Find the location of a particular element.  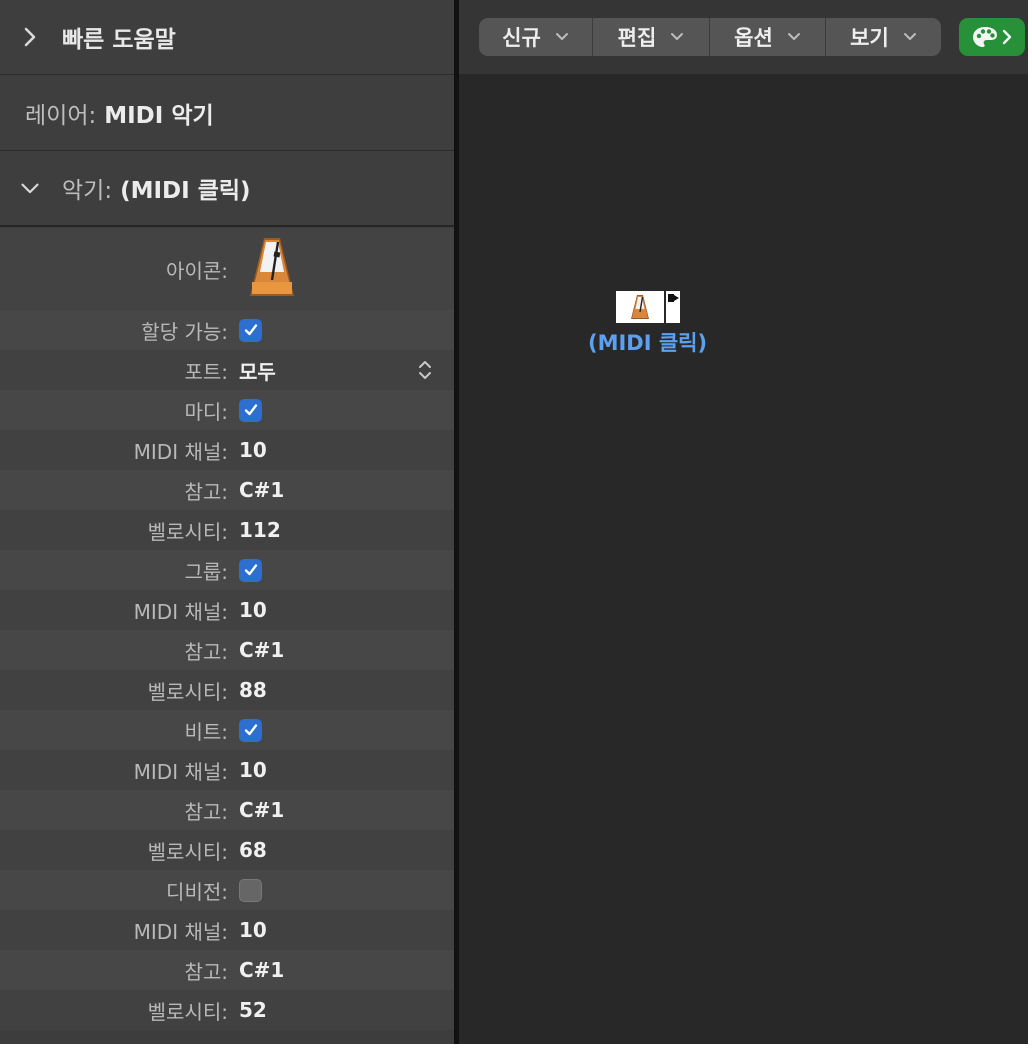

param-row: 마디: is located at coordinates (227, 410).